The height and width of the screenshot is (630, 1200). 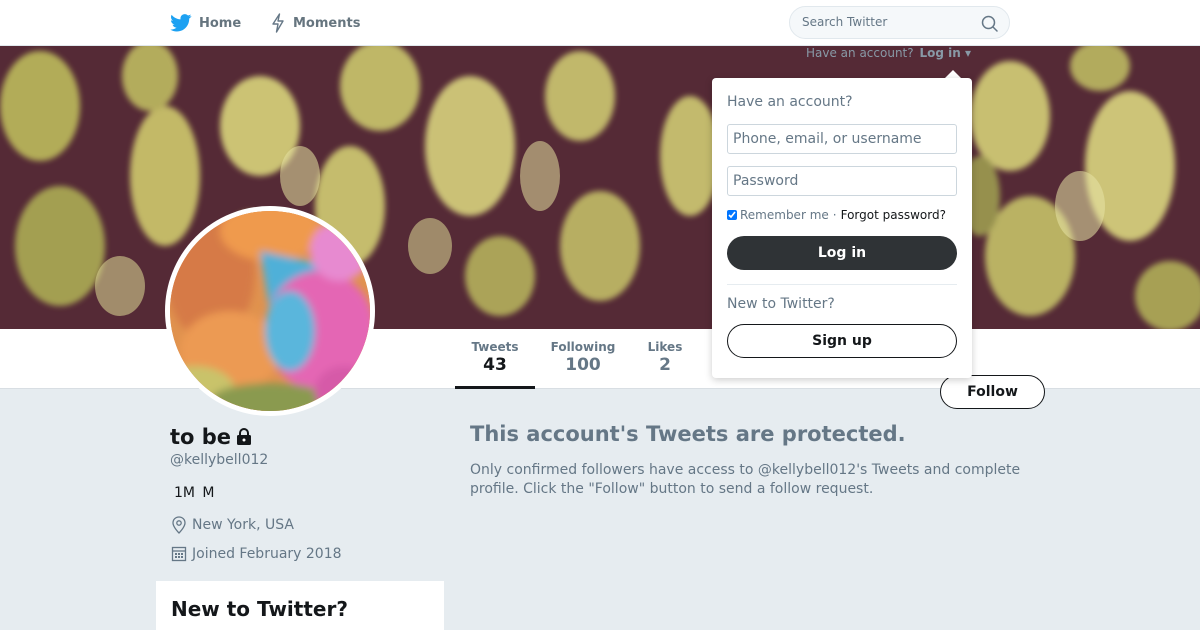 I want to click on signup-module: New to Twitter?, so click(x=300, y=605).